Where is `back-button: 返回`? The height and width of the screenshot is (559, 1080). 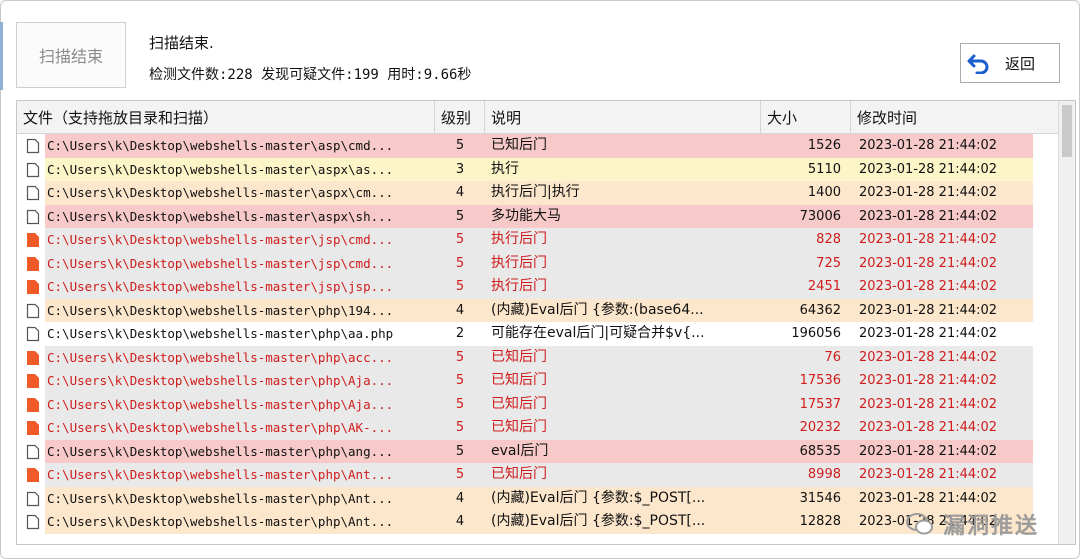 back-button: 返回 is located at coordinates (1010, 63).